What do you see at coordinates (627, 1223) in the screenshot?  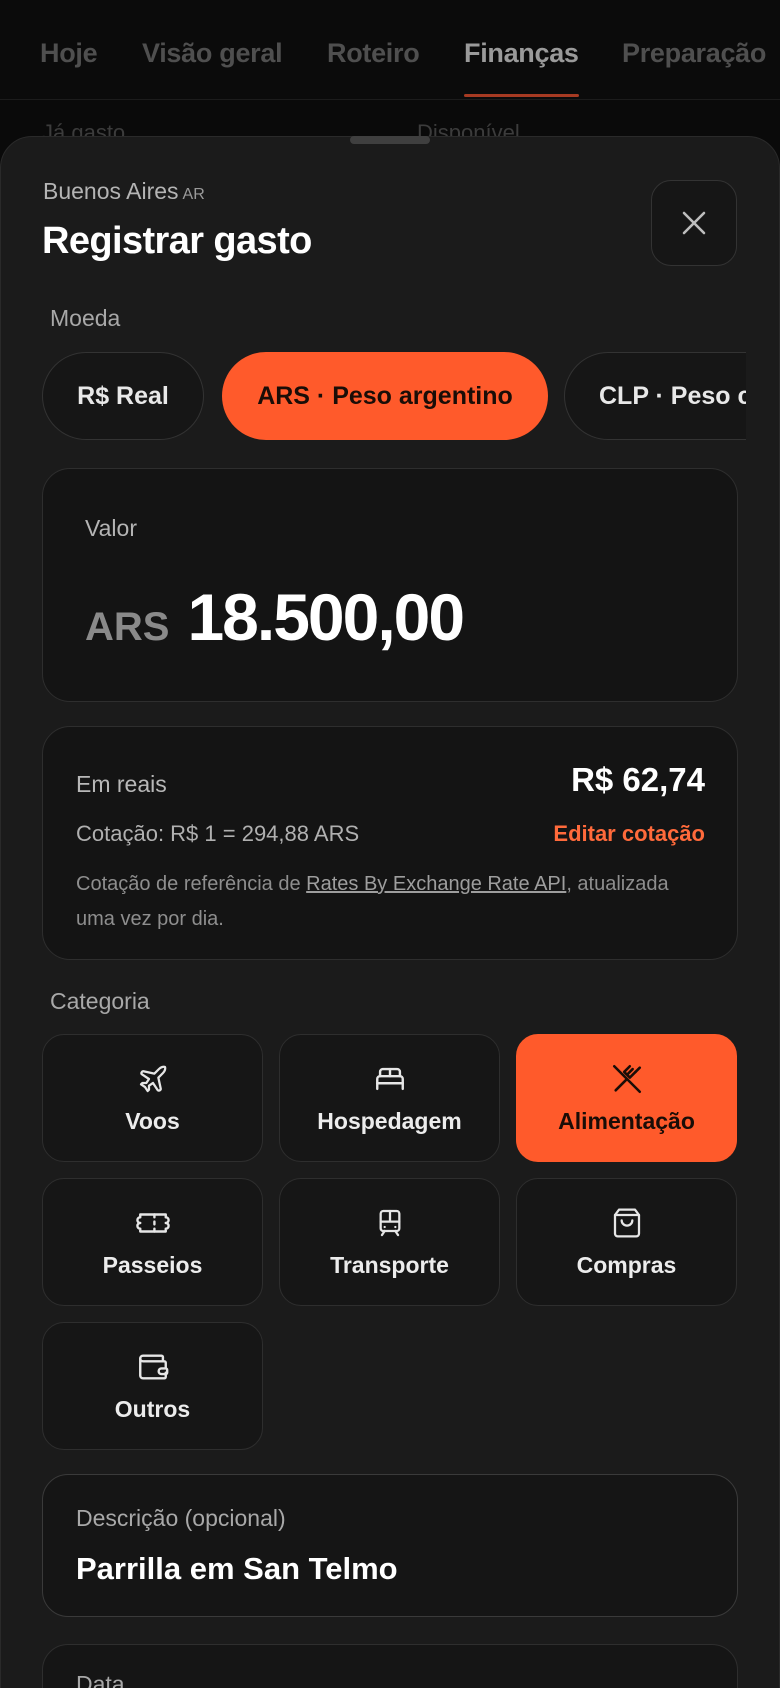 I see `shopping-bag-icon` at bounding box center [627, 1223].